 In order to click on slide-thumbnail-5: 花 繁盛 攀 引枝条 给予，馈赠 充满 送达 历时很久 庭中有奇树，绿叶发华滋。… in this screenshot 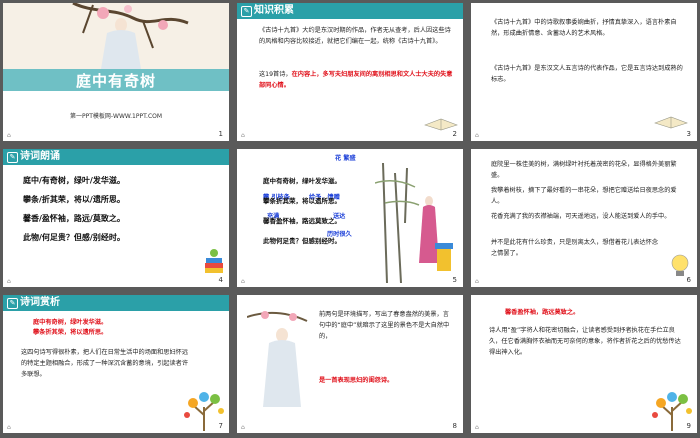, I will do `click(350, 218)`.